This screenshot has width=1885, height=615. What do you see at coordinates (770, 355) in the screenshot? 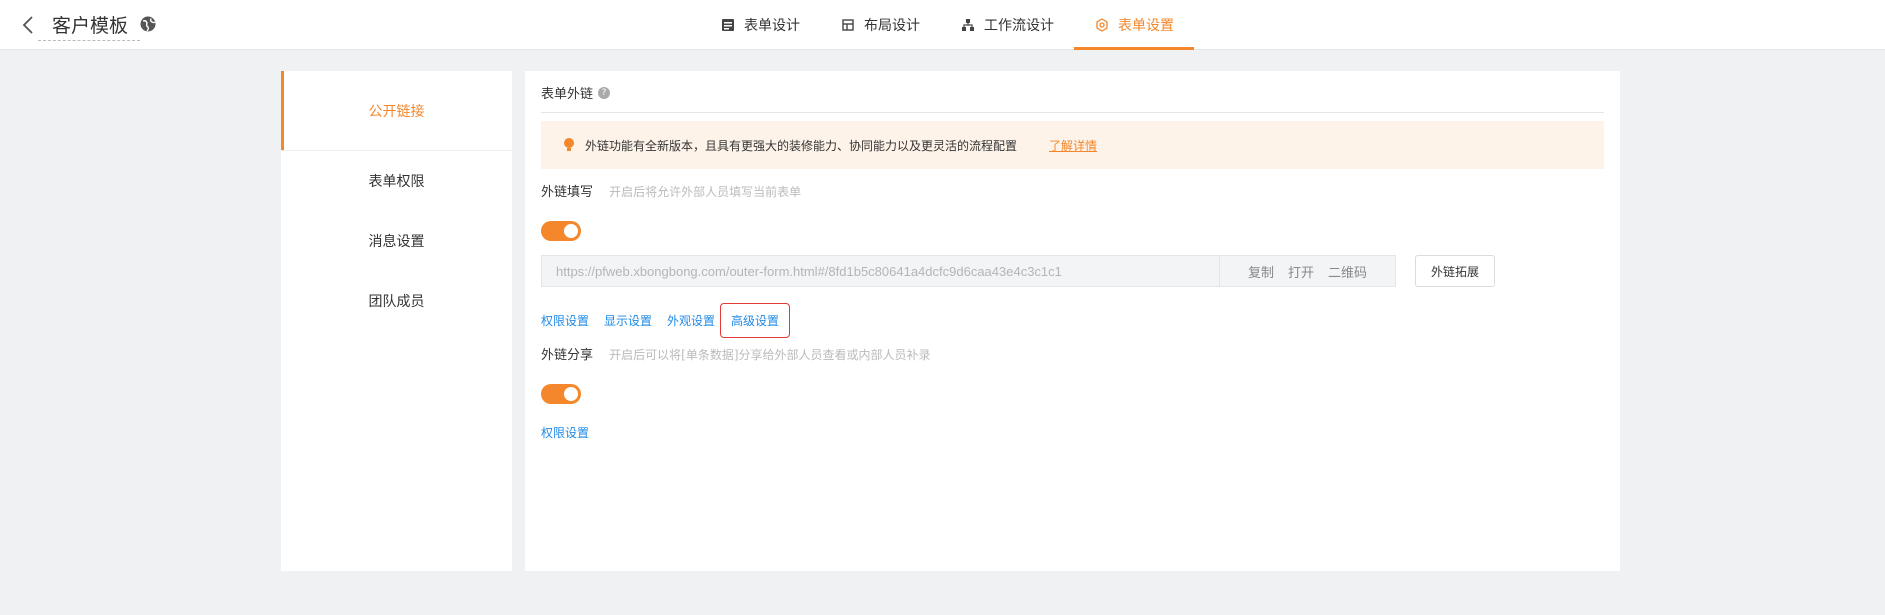
I see `share-hint: 开启后可以将[单条数据]分享给外部人员查看或内部人员补录` at bounding box center [770, 355].